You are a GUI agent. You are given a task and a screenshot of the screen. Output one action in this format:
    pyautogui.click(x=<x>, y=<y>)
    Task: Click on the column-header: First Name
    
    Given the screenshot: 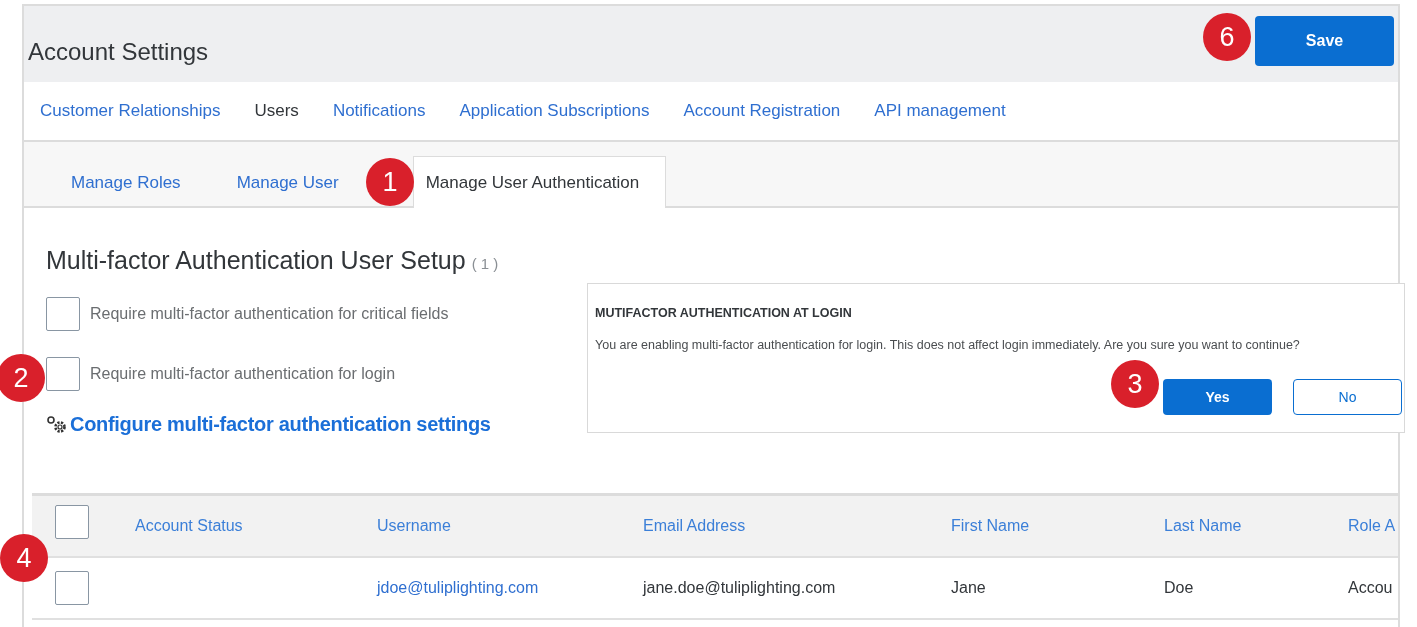 What is the action you would take?
    pyautogui.click(x=1057, y=526)
    